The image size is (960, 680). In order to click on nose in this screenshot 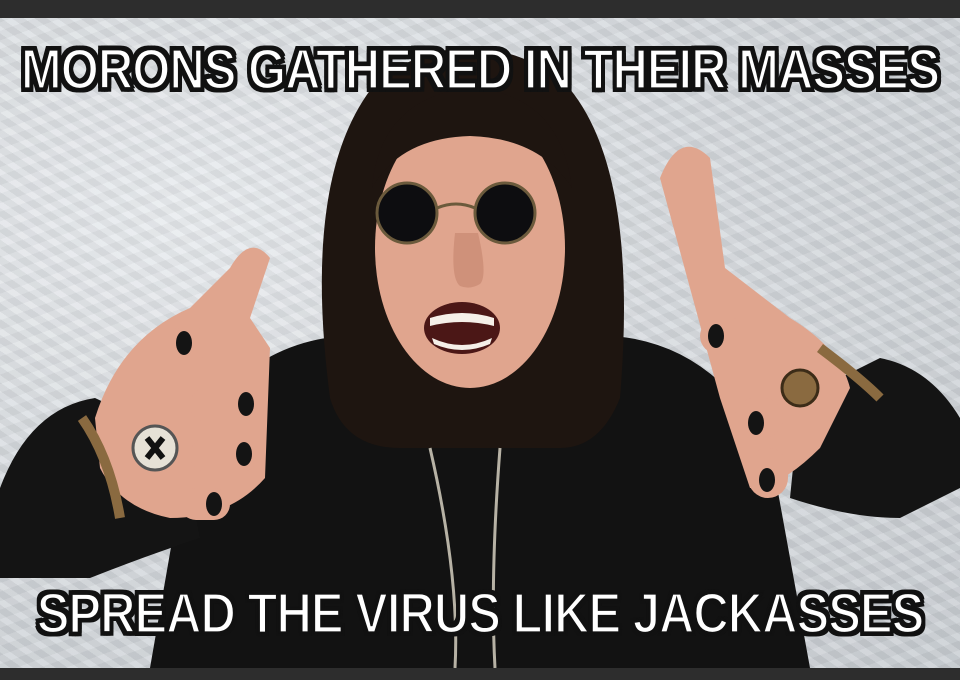, I will do `click(468, 260)`.